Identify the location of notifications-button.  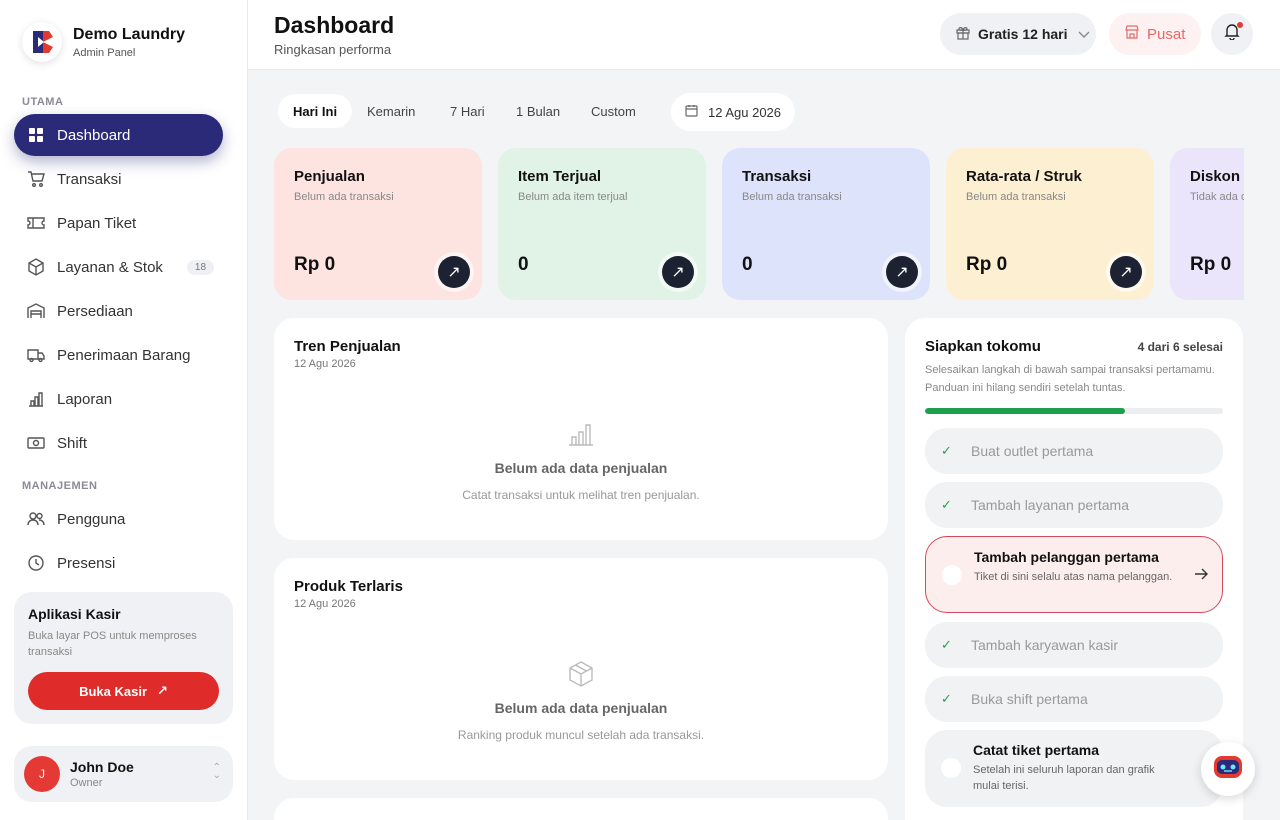
(1232, 34).